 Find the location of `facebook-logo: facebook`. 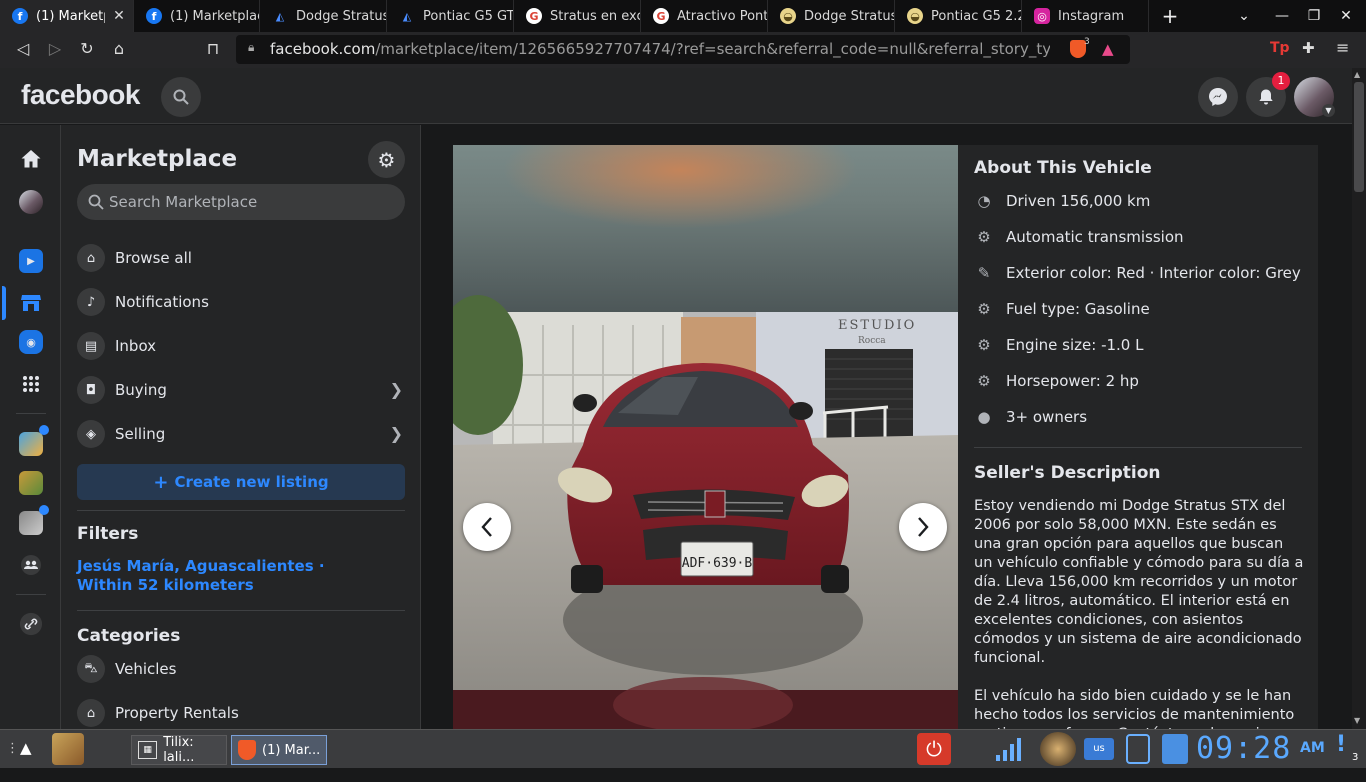

facebook-logo: facebook is located at coordinates (80, 95).